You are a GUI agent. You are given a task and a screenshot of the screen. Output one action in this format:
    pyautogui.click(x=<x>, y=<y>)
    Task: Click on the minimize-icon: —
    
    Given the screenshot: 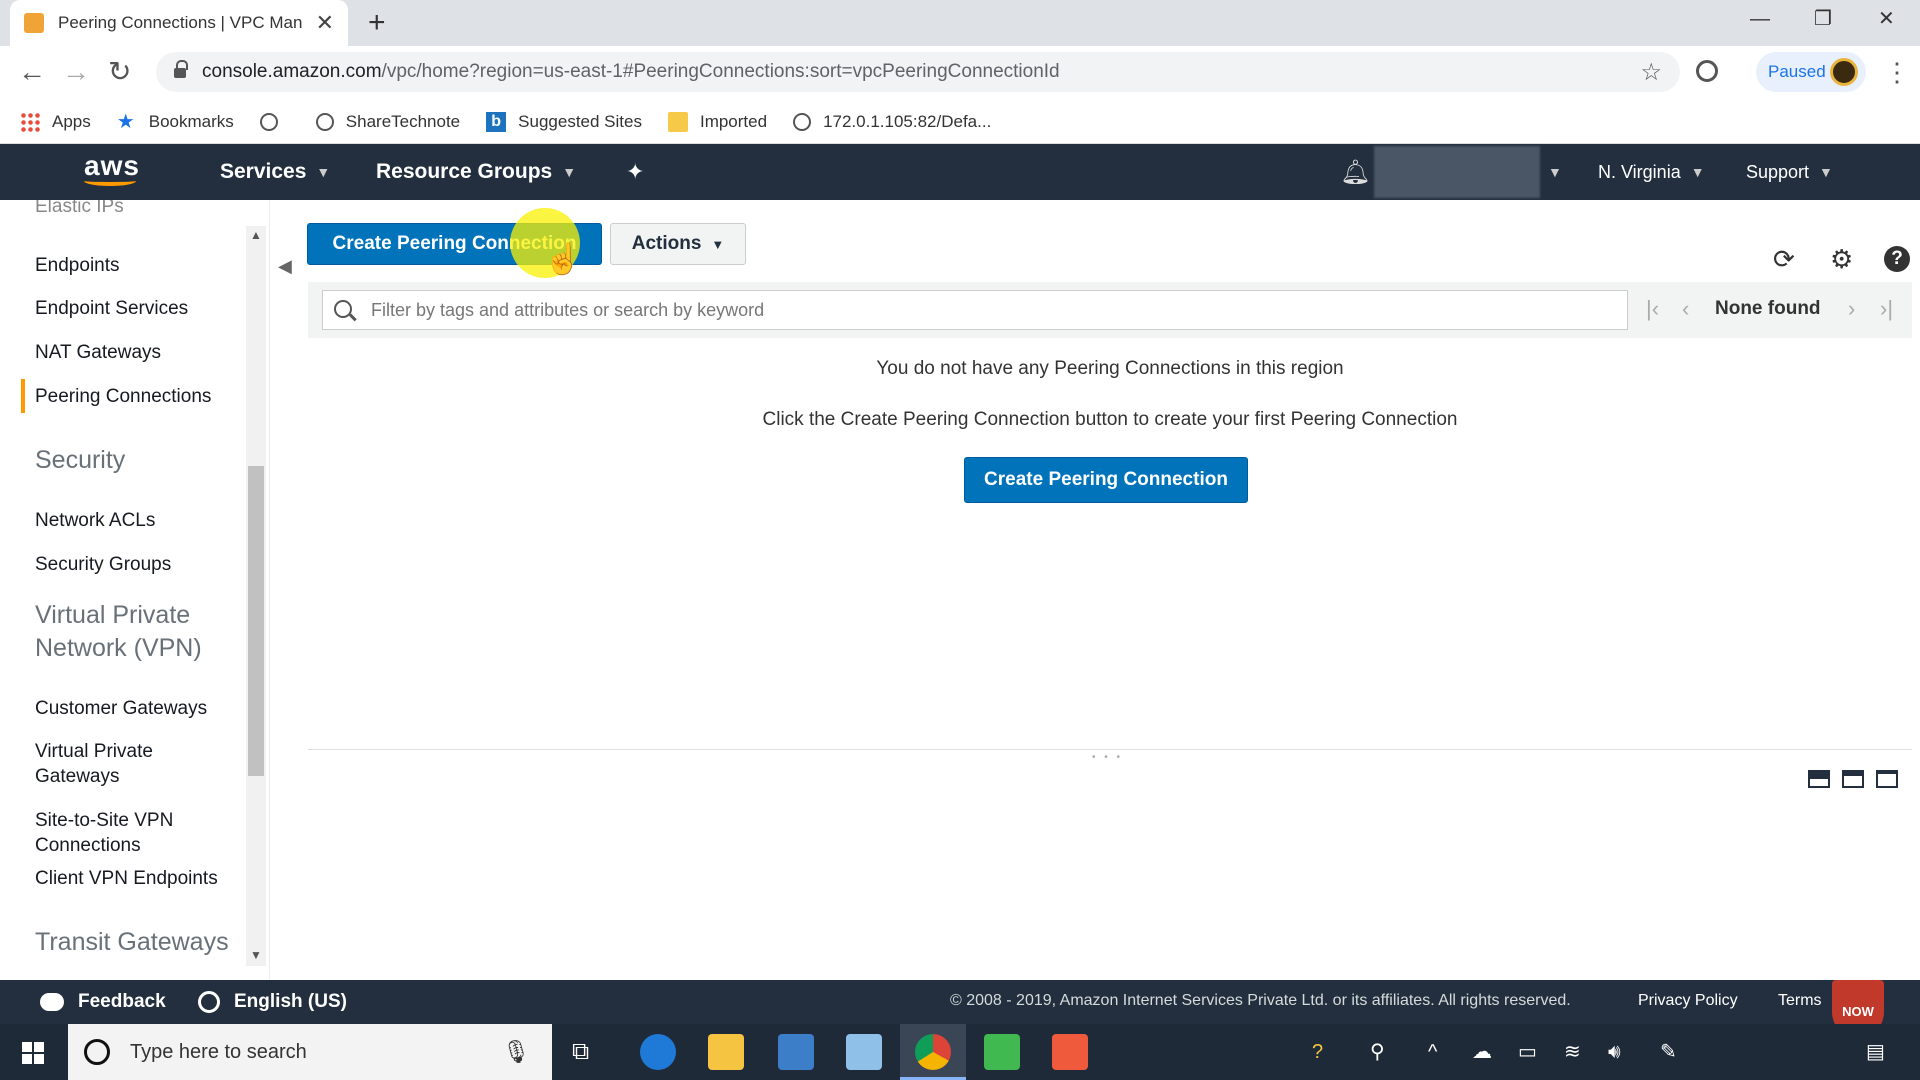 What is the action you would take?
    pyautogui.click(x=1760, y=19)
    